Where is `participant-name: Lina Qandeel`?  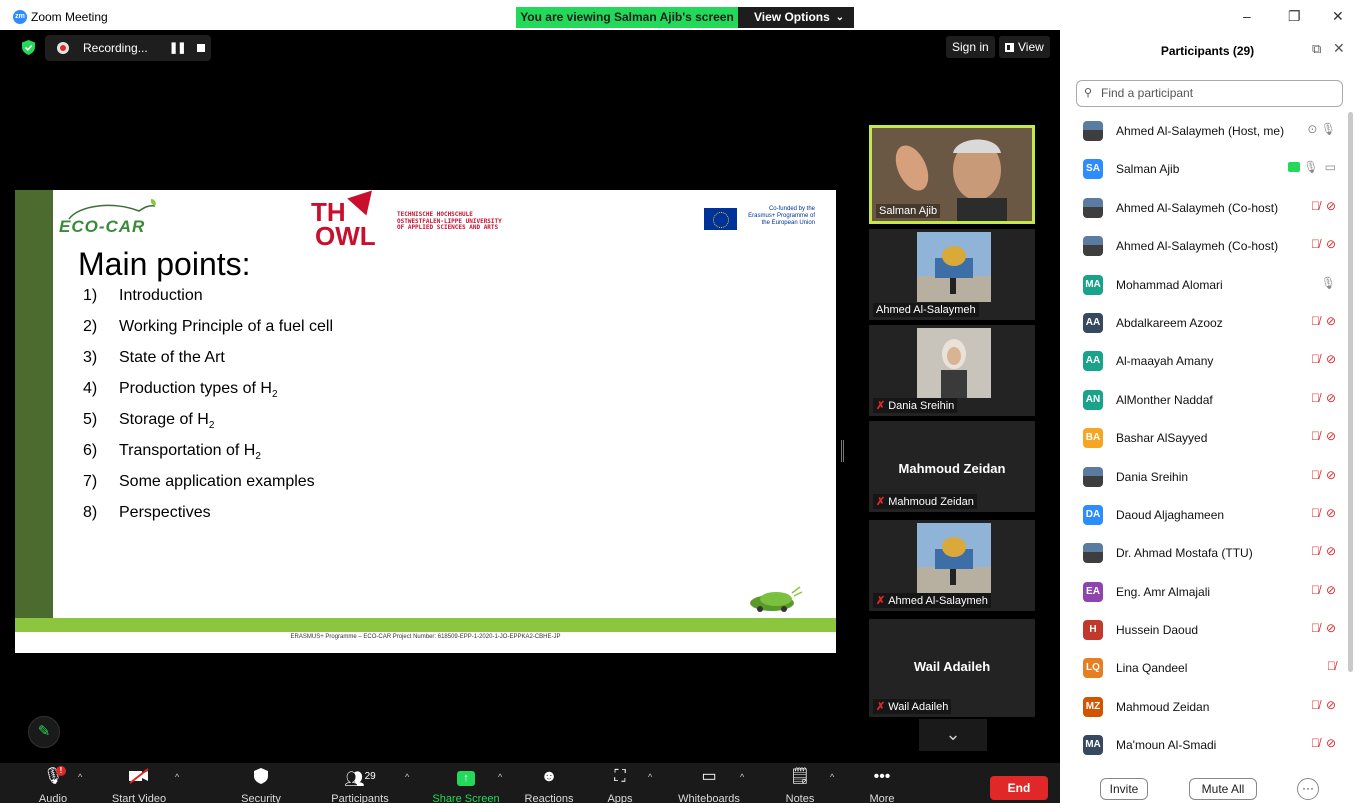
participant-name: Lina Qandeel is located at coordinates (1152, 668).